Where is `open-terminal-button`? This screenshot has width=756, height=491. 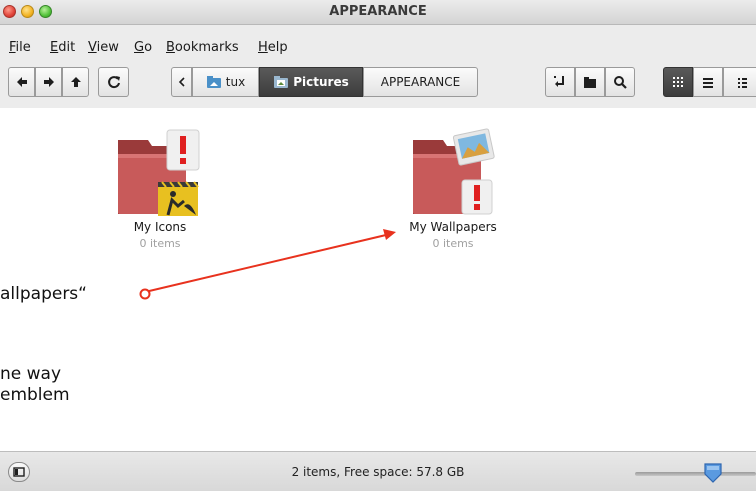 open-terminal-button is located at coordinates (560, 82).